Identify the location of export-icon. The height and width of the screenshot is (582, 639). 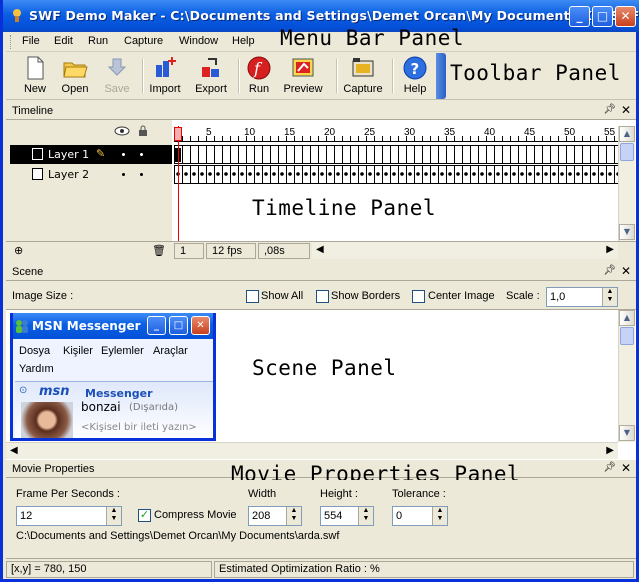
(210, 67).